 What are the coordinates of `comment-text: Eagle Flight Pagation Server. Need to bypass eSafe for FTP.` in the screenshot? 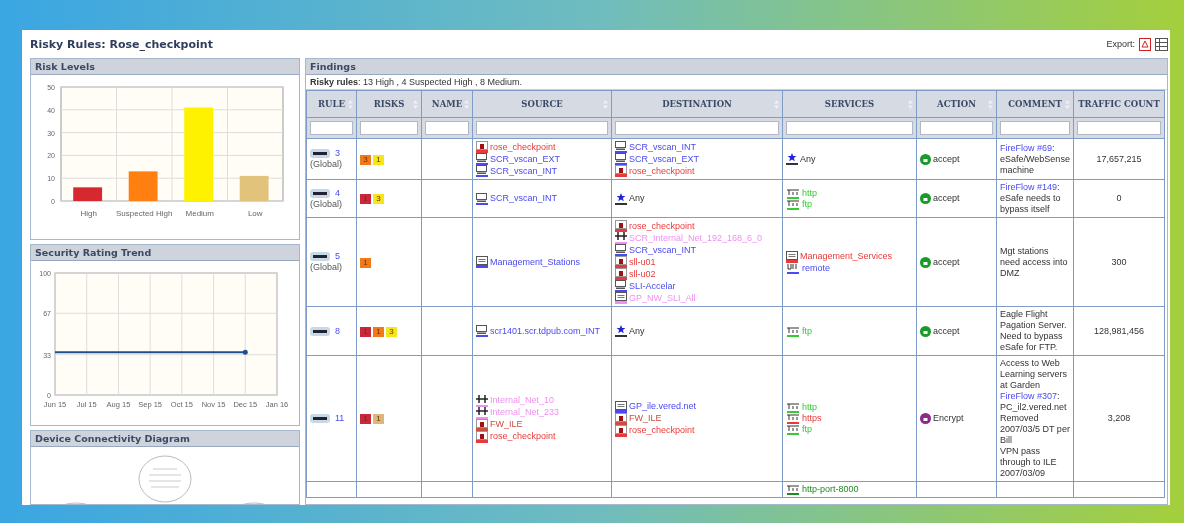 It's located at (1034, 331).